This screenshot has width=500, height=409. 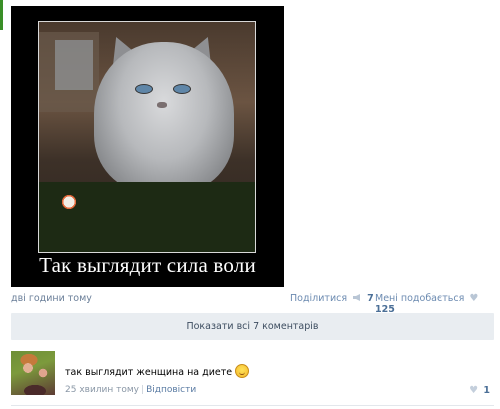 What do you see at coordinates (319, 298) in the screenshot?
I see `share-label: Поділитися` at bounding box center [319, 298].